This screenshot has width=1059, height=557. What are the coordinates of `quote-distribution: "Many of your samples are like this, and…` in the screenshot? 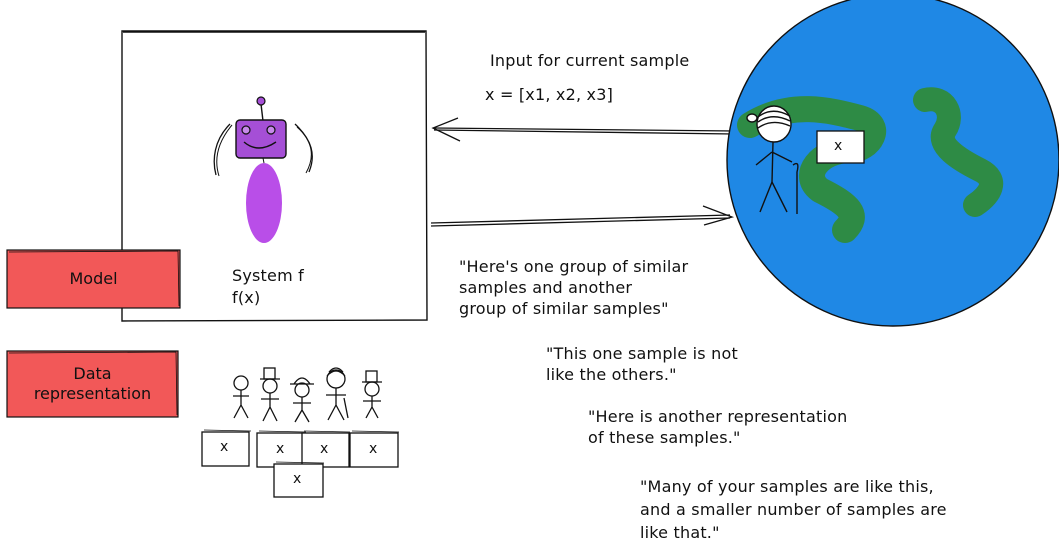 It's located at (793, 509).